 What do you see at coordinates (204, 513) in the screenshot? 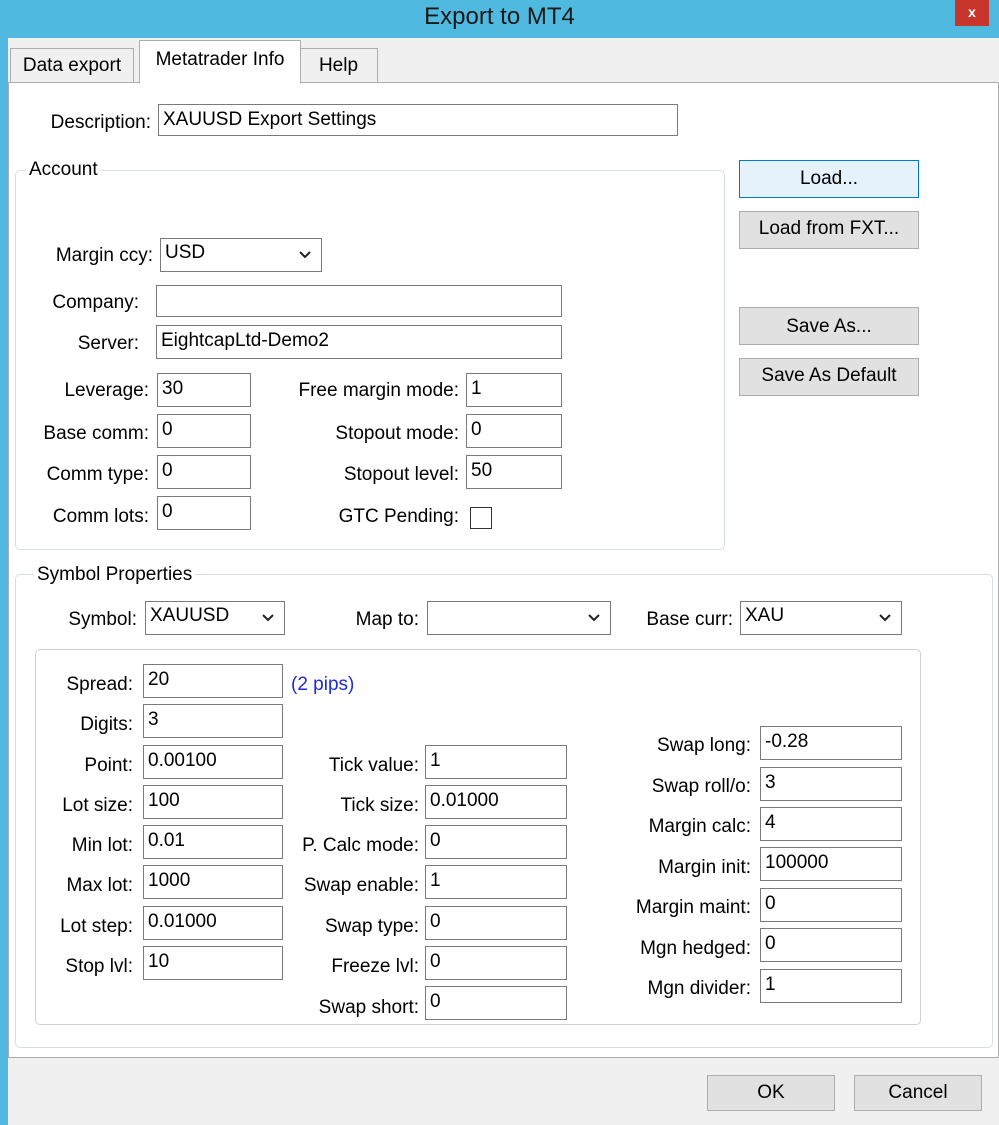
I see `comm-lots-input: 0` at bounding box center [204, 513].